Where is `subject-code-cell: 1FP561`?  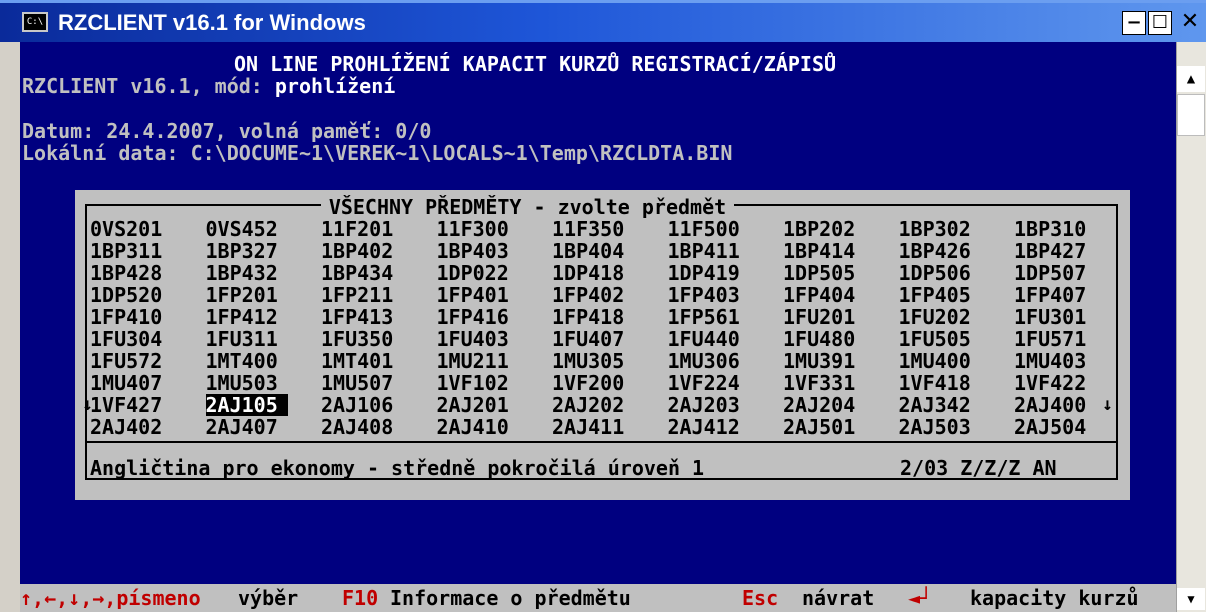 subject-code-cell: 1FP561 is located at coordinates (723, 317).